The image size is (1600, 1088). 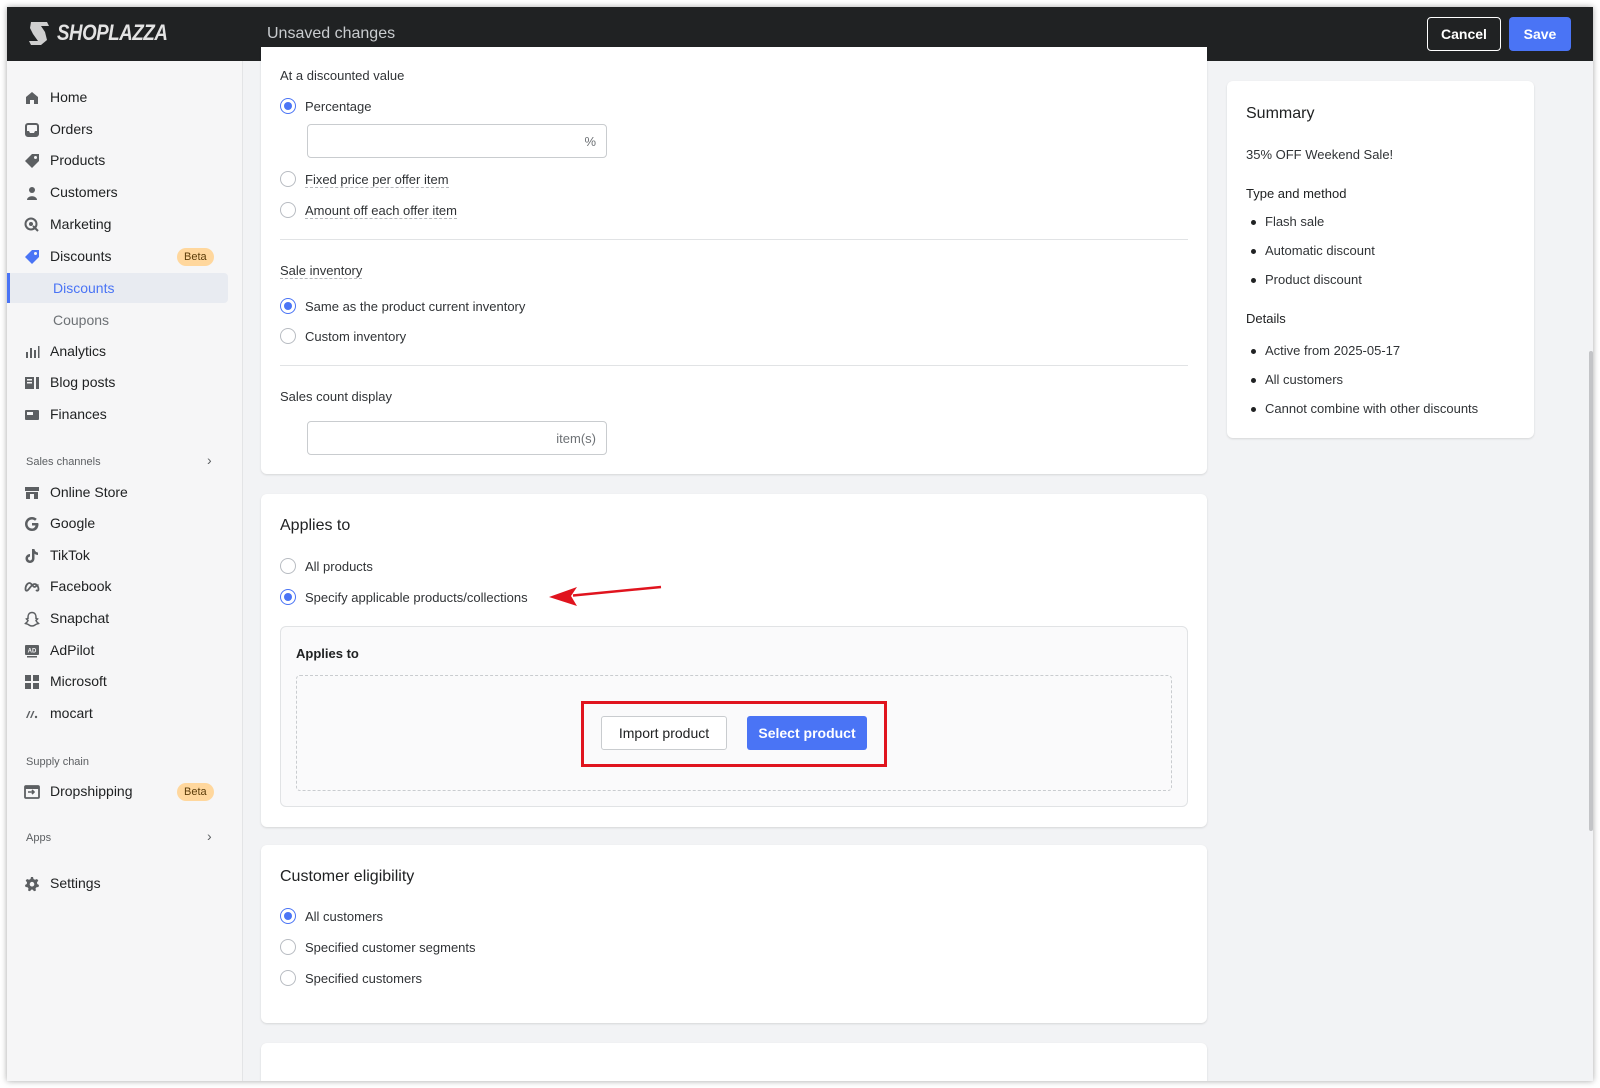 What do you see at coordinates (39, 838) in the screenshot?
I see `apps-heading: Apps` at bounding box center [39, 838].